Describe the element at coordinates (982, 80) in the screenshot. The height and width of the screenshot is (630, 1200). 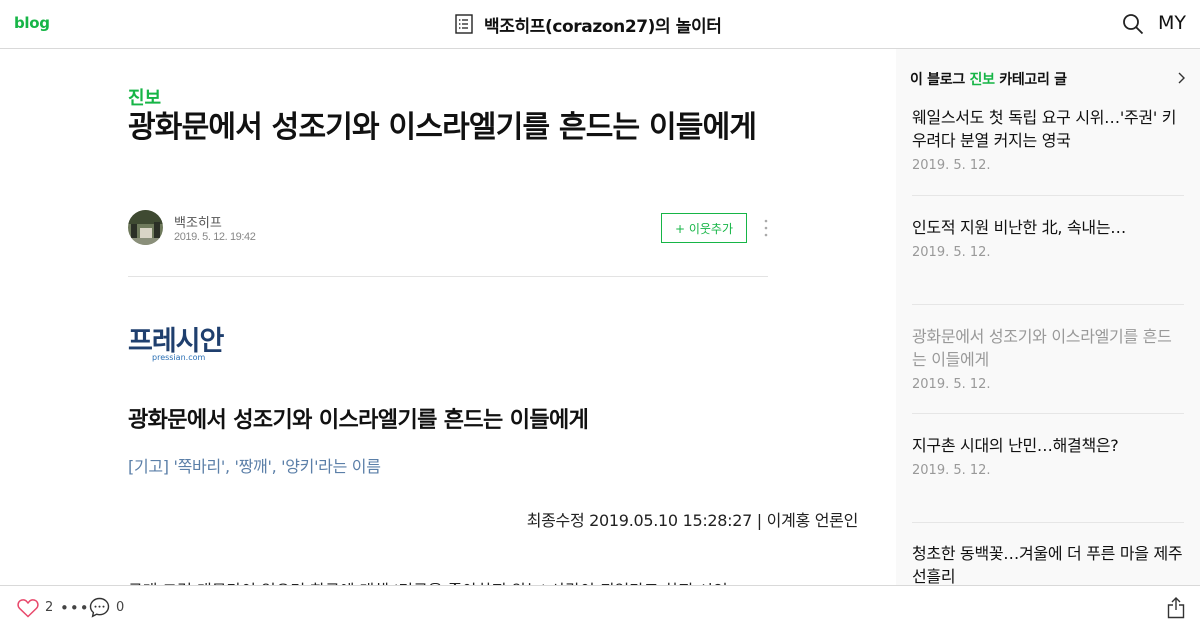
I see `sidebar-heading-category: 진보` at that location.